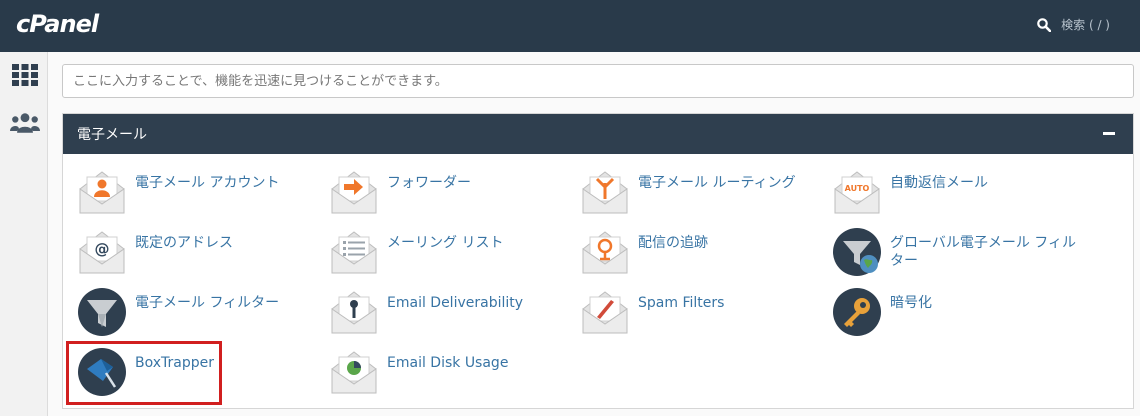 This screenshot has height=416, width=1140. I want to click on item-label: メーリング リスト, so click(445, 243).